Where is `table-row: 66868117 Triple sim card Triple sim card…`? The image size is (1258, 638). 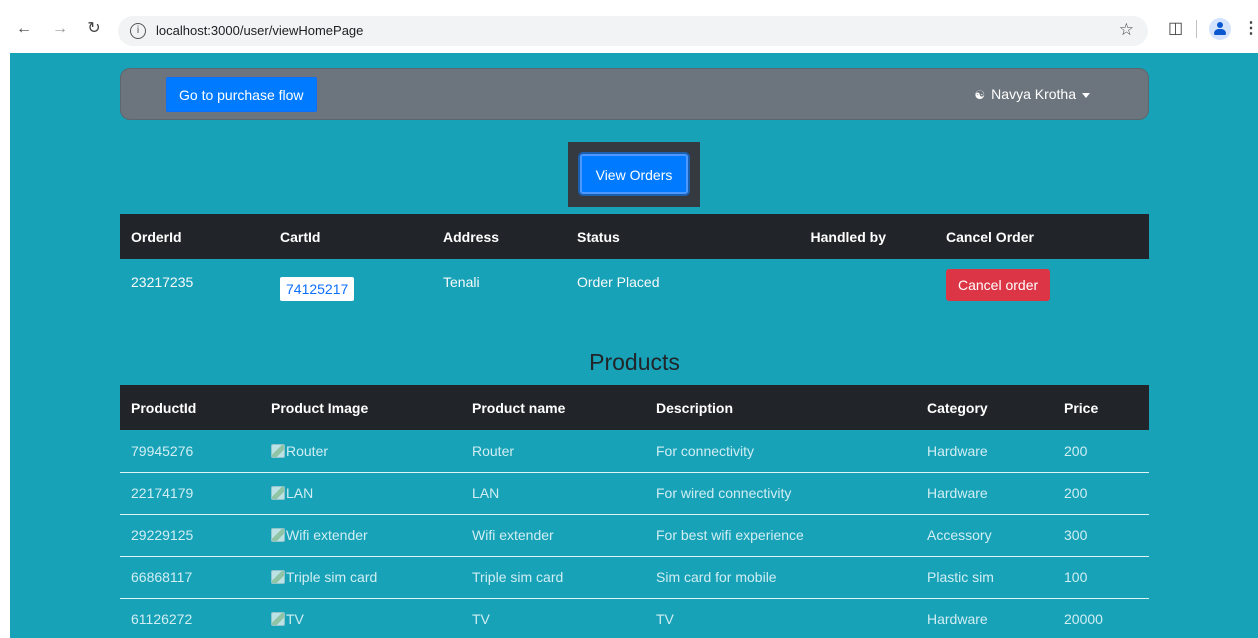
table-row: 66868117 Triple sim card Triple sim card… is located at coordinates (634, 577).